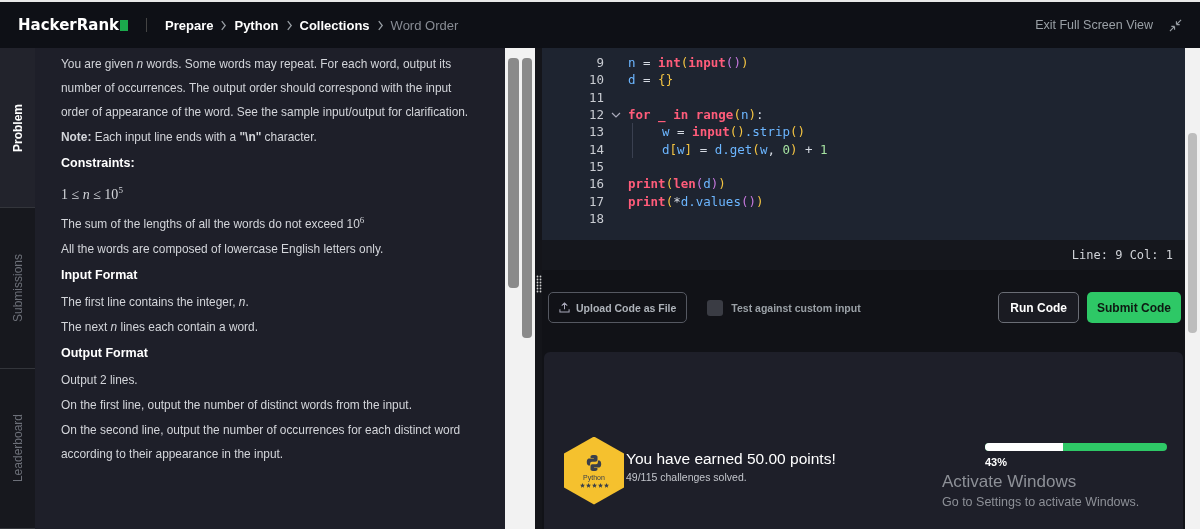 This screenshot has height=529, width=1200. I want to click on line-number: 14, so click(595, 149).